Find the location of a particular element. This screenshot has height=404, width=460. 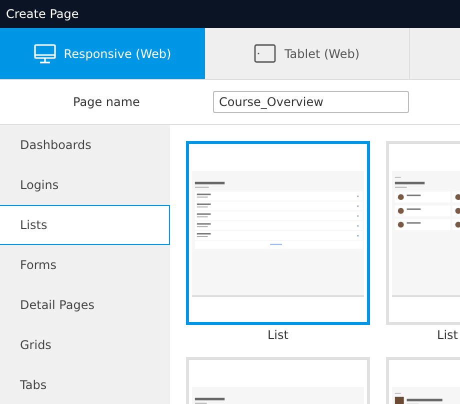

sidebar-item: Dashboards is located at coordinates (85, 145).